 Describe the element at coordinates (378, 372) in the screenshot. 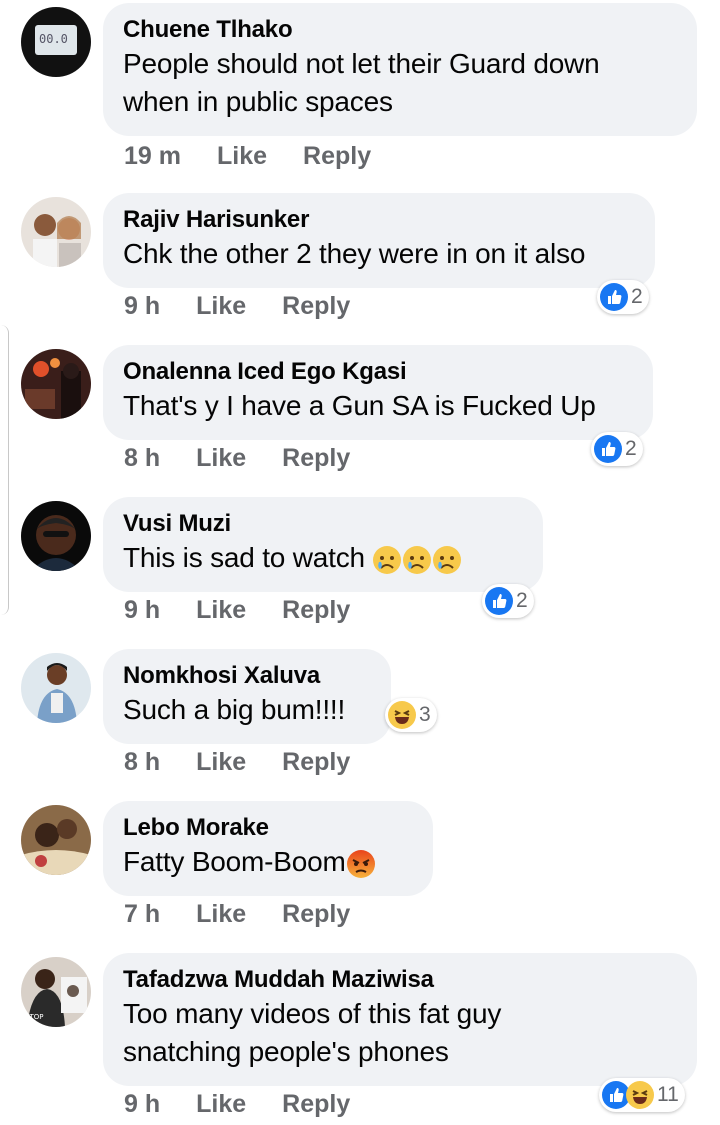

I see `commenter-name: Onalenna Iced Ego Kgasi` at that location.